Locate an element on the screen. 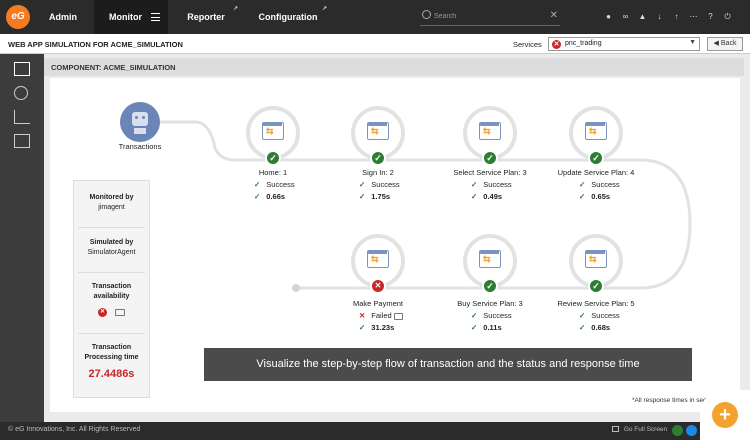 Image resolution: width=750 pixels, height=440 pixels. monitored-by-value: jimagent is located at coordinates (111, 207).